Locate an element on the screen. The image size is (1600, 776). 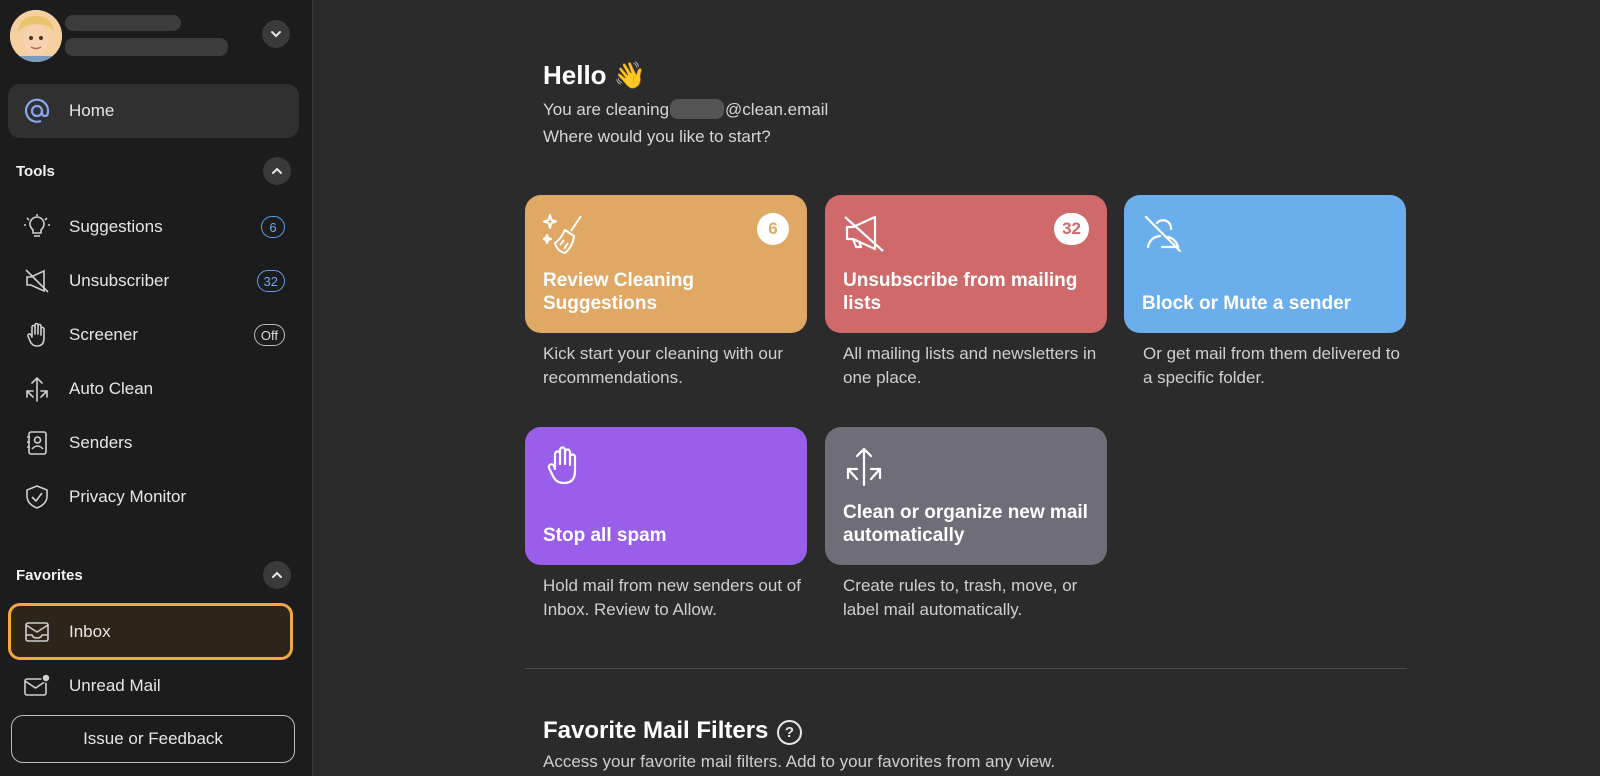
sidebar-item-auto-clean: Auto Clean is located at coordinates (153, 389).